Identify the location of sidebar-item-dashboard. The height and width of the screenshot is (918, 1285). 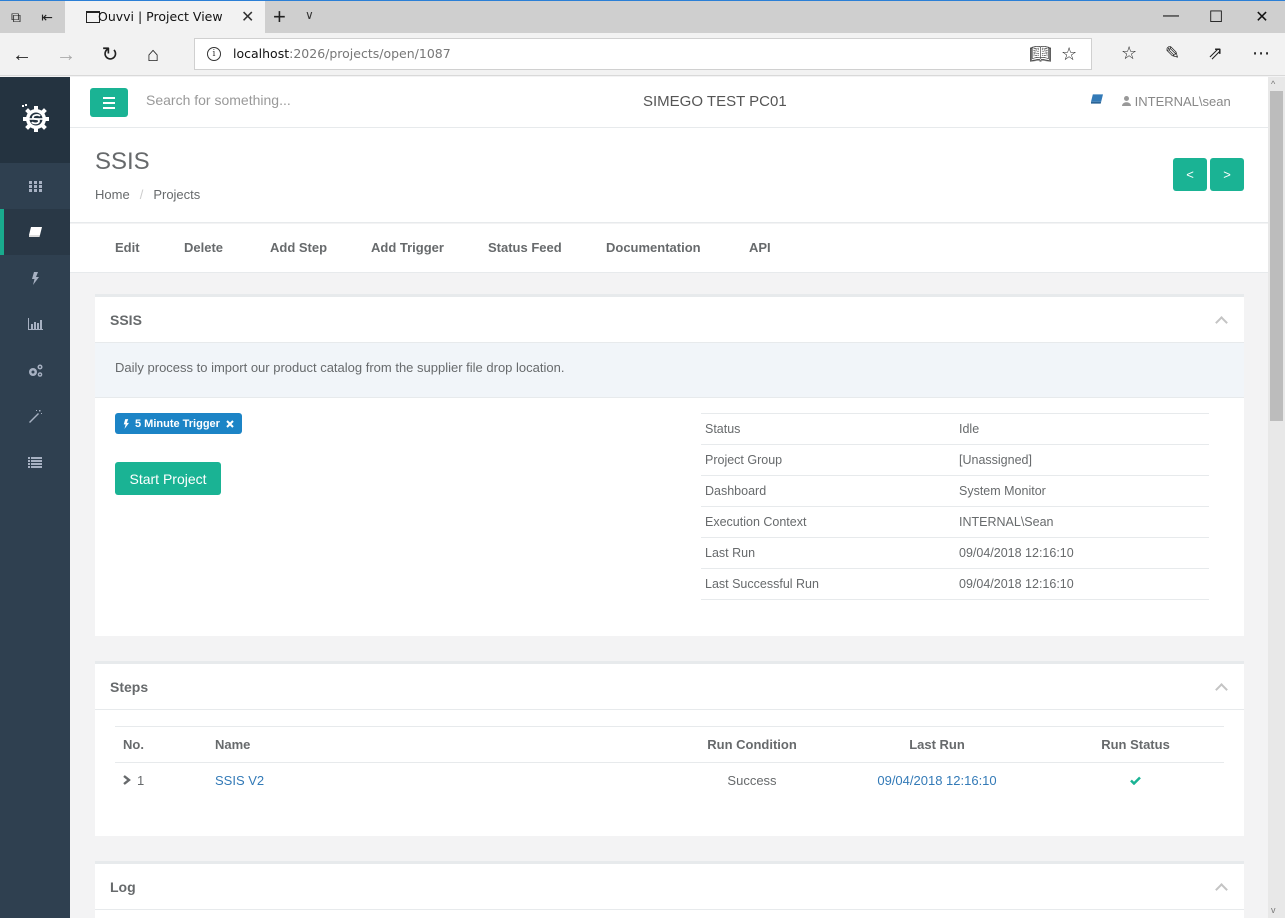
(35, 186).